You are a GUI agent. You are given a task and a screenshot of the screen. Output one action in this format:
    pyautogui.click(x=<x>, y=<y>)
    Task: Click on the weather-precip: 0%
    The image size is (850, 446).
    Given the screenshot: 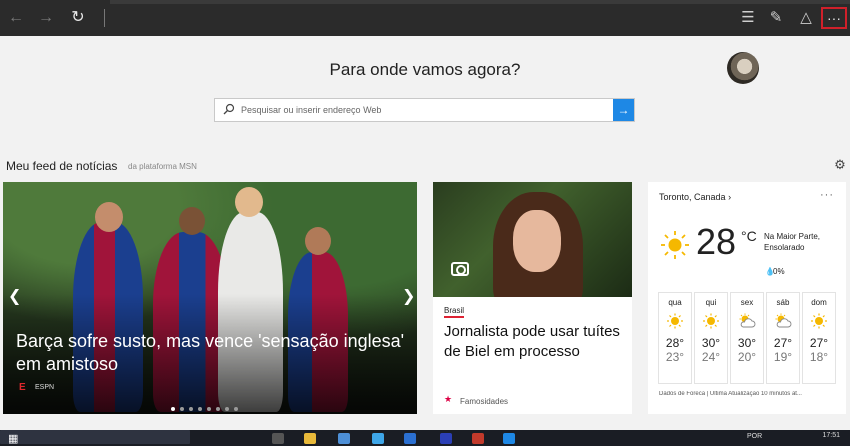 What is the action you would take?
    pyautogui.click(x=779, y=271)
    